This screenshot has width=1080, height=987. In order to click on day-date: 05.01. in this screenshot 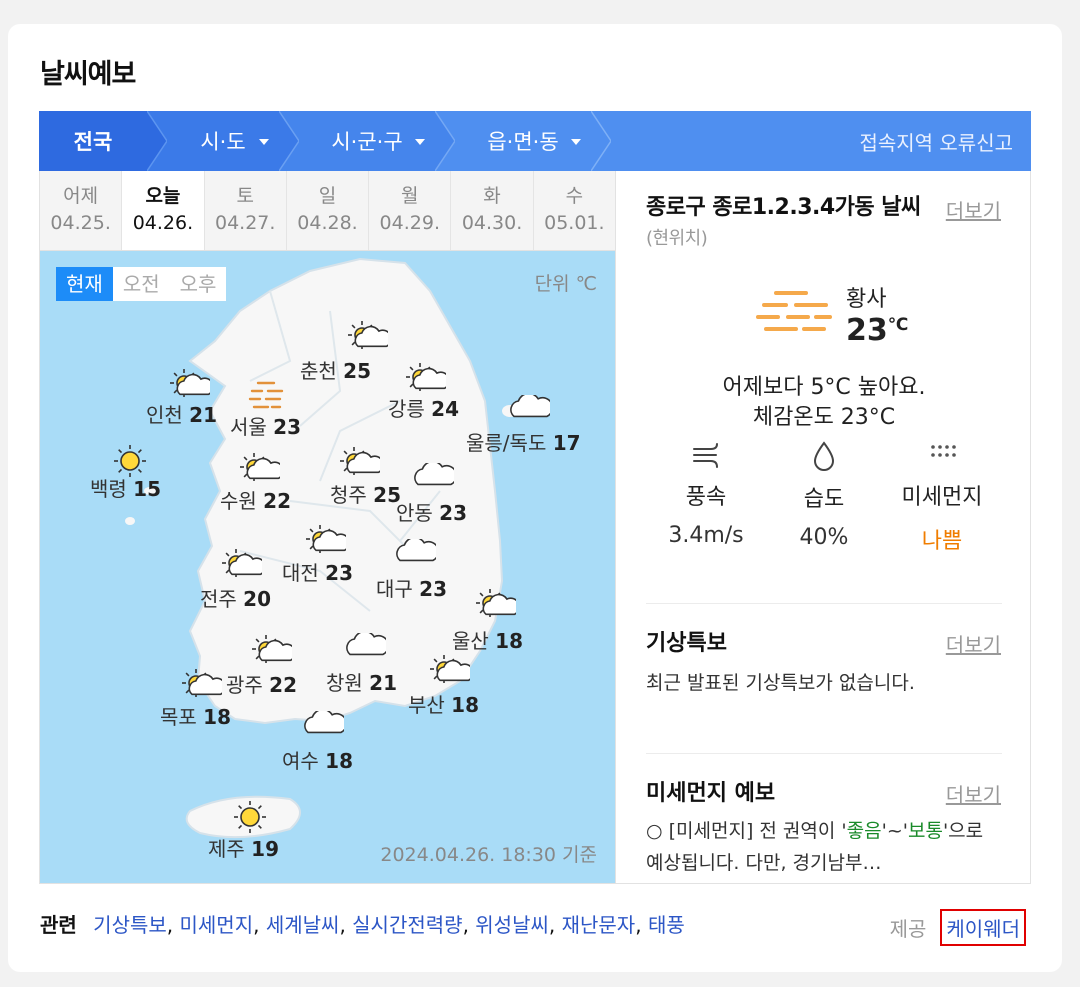, I will do `click(574, 223)`.